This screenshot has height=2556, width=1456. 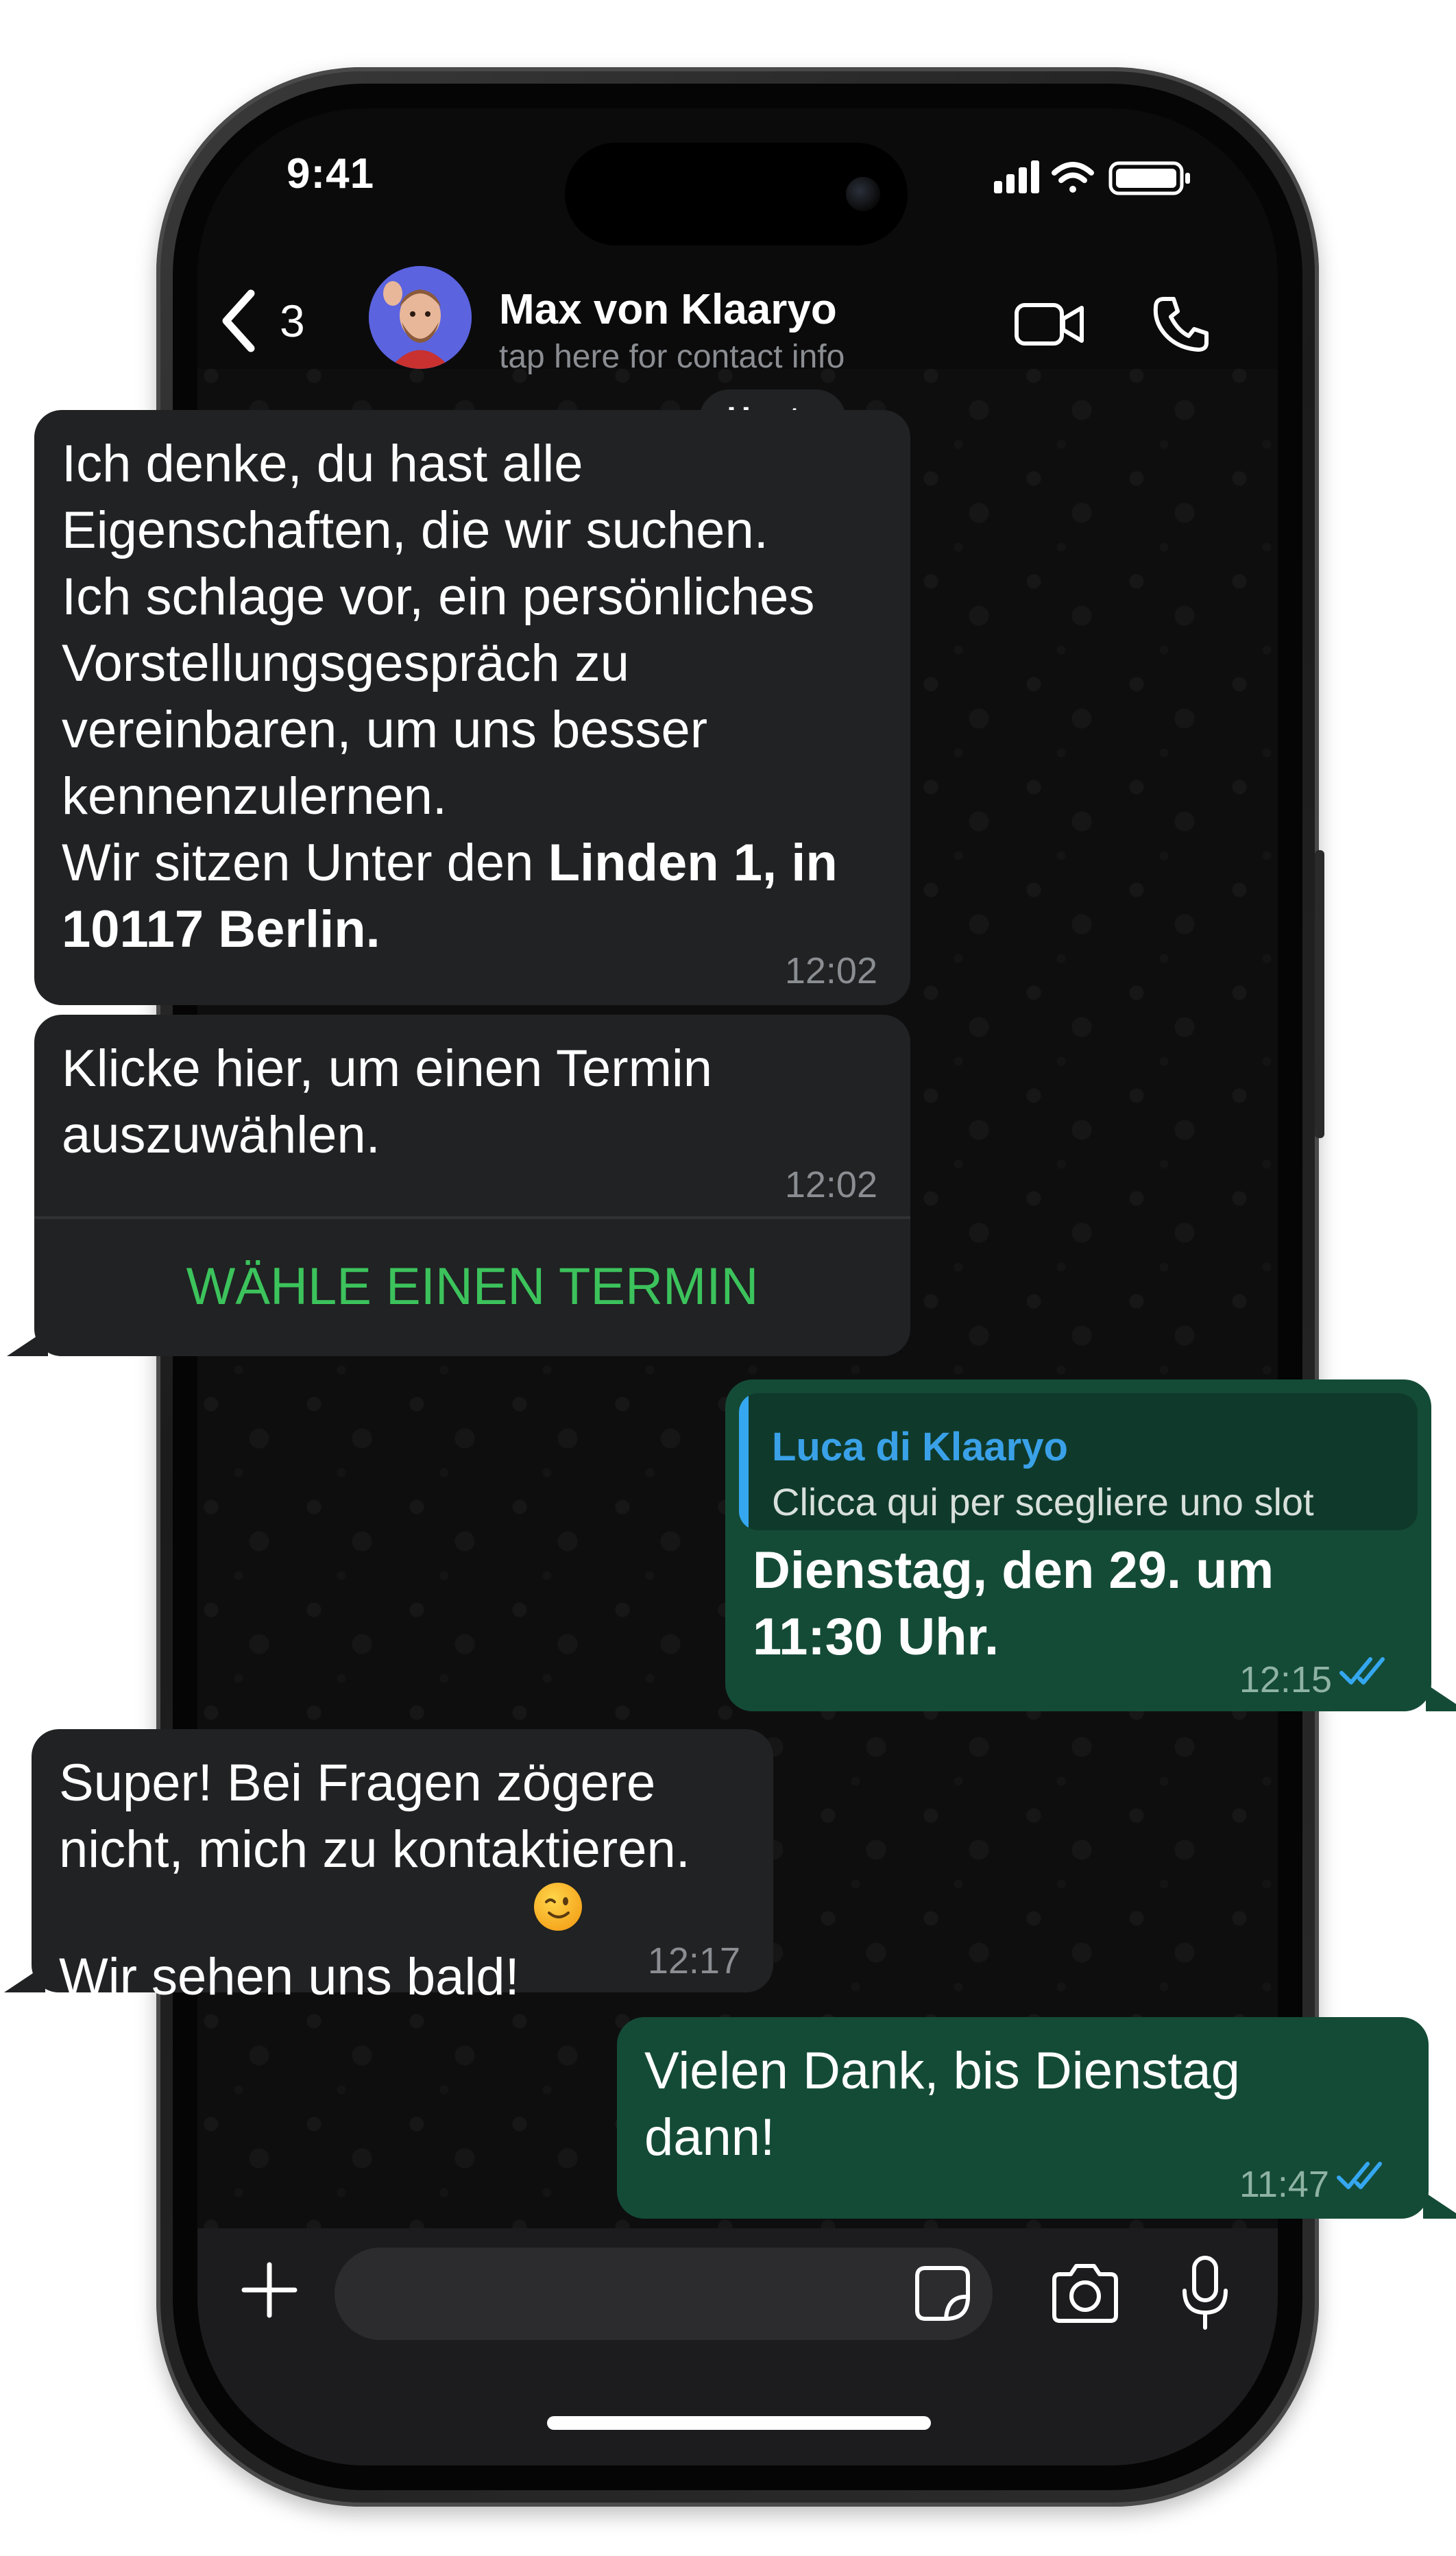 I want to click on attach-button, so click(x=269, y=2290).